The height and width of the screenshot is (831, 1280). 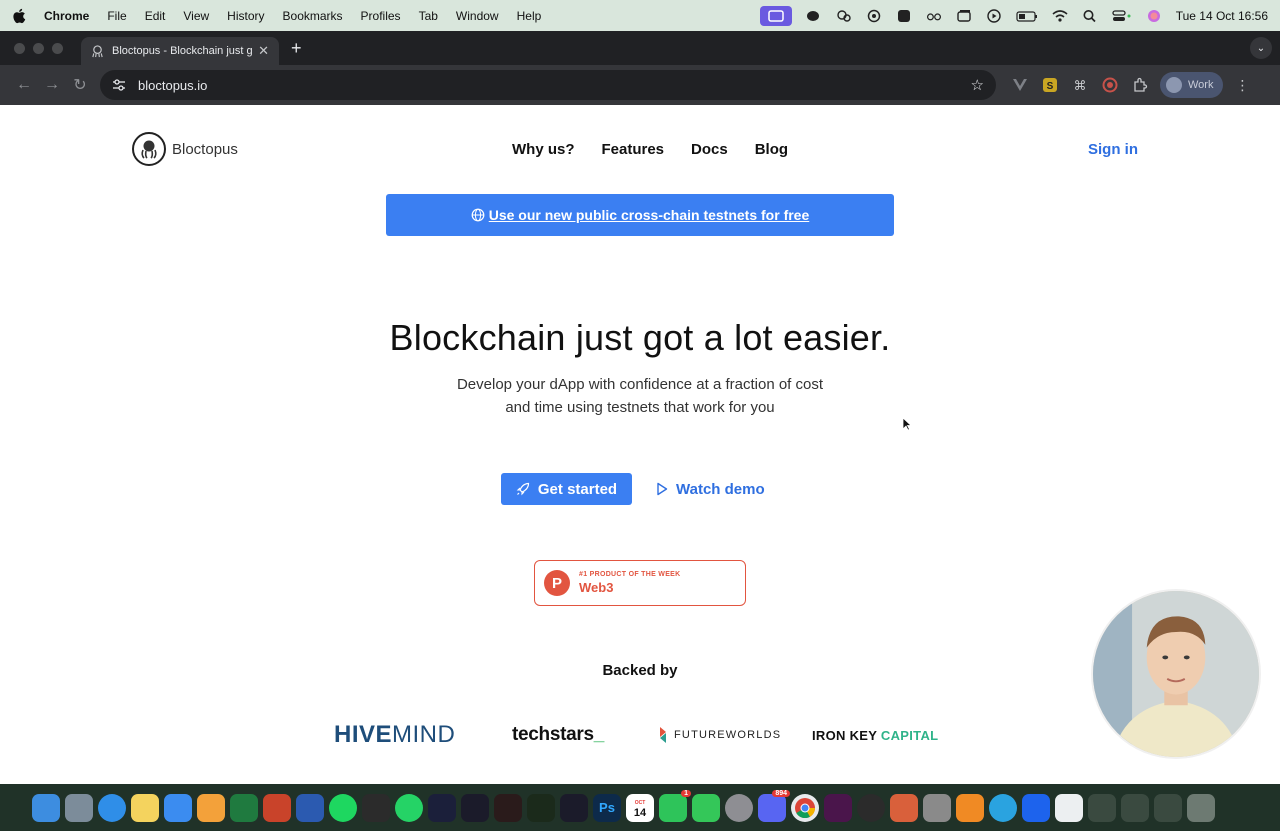 What do you see at coordinates (24, 85) in the screenshot?
I see `back-icon: ←` at bounding box center [24, 85].